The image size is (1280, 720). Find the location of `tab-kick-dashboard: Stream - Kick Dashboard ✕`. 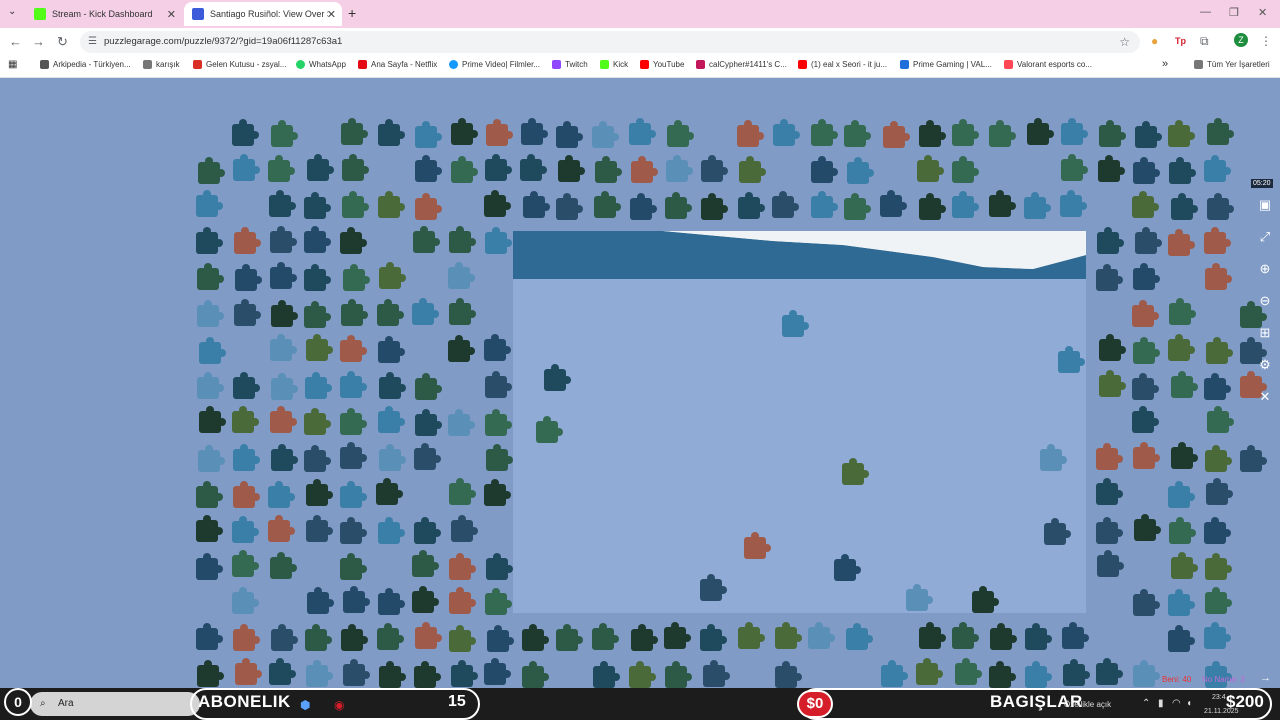

tab-kick-dashboard: Stream - Kick Dashboard ✕ is located at coordinates (104, 14).